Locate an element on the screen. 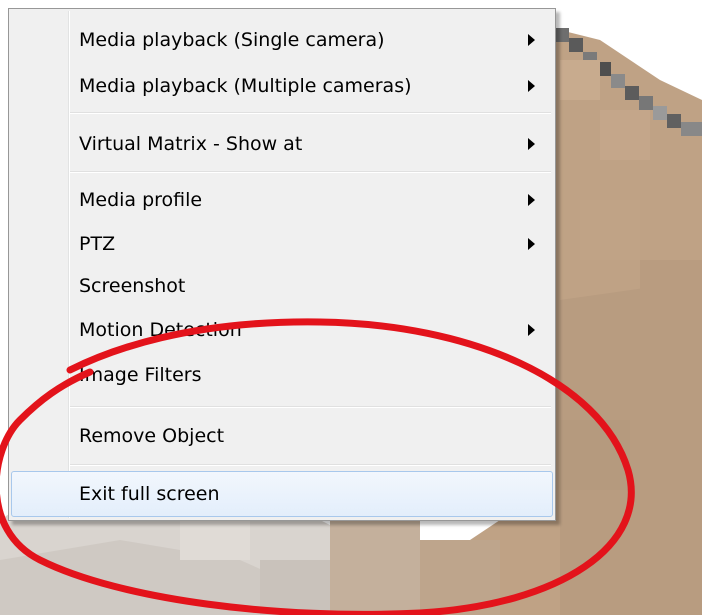 This screenshot has height=615, width=702. menu-item-remove-object: Remove Object is located at coordinates (282, 436).